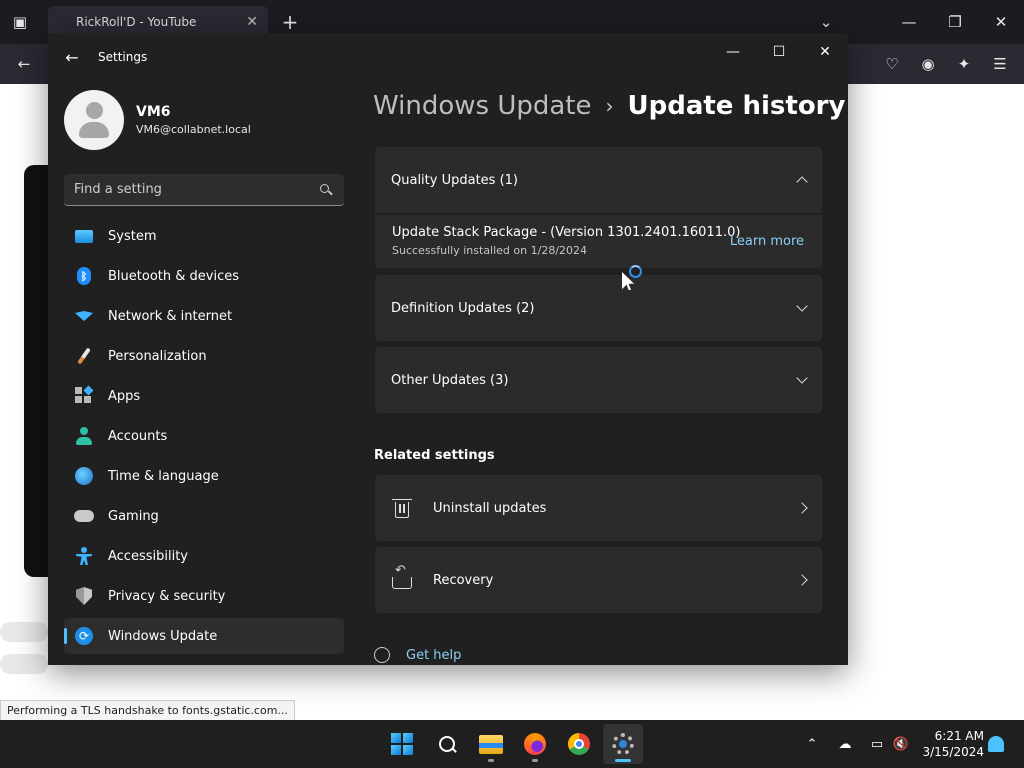 The height and width of the screenshot is (768, 1024). Describe the element at coordinates (402, 508) in the screenshot. I see `trash-icon` at that location.